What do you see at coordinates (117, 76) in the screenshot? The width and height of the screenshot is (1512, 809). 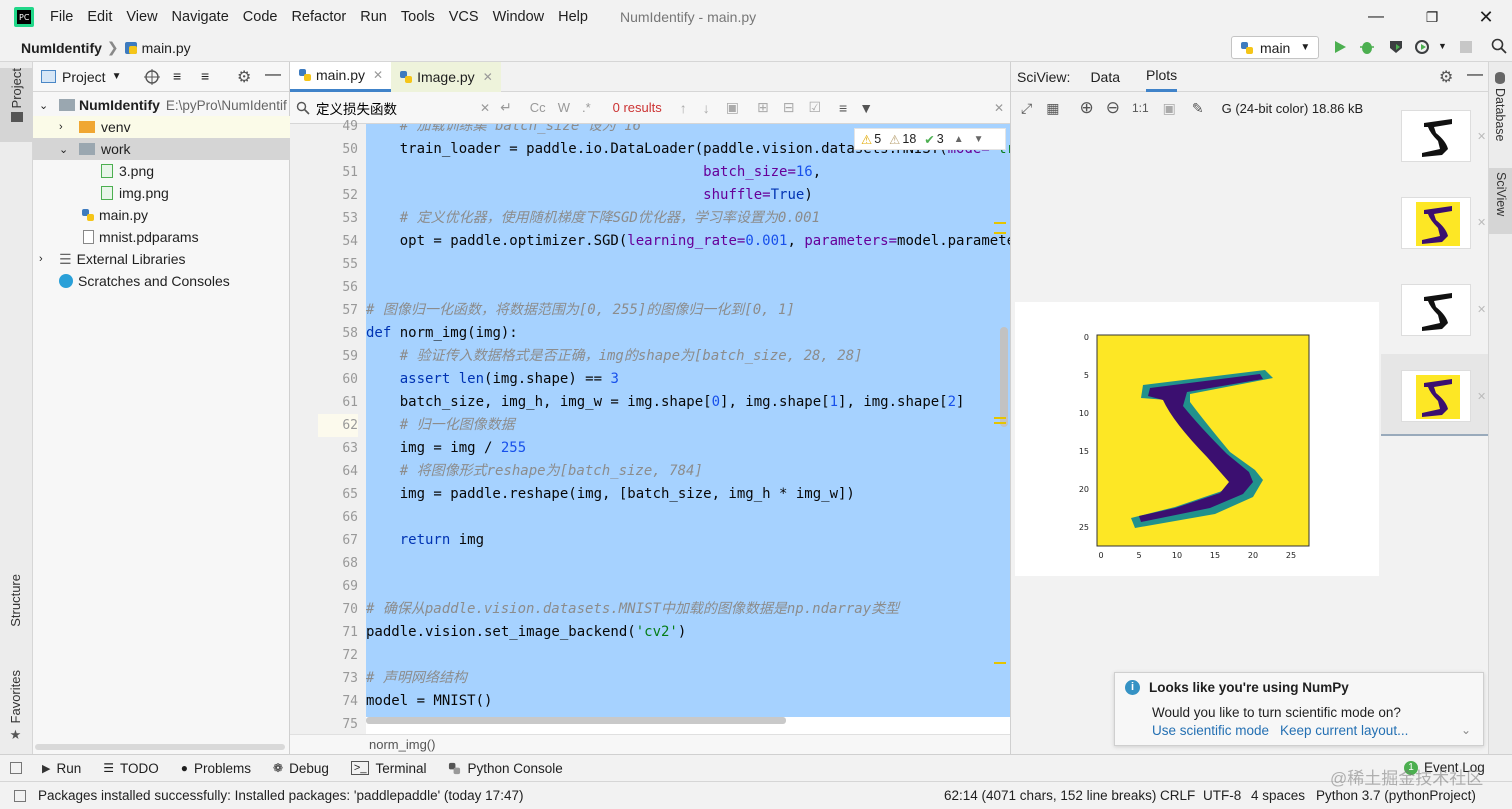 I see `dropdown-arrow-icon: ▼` at bounding box center [117, 76].